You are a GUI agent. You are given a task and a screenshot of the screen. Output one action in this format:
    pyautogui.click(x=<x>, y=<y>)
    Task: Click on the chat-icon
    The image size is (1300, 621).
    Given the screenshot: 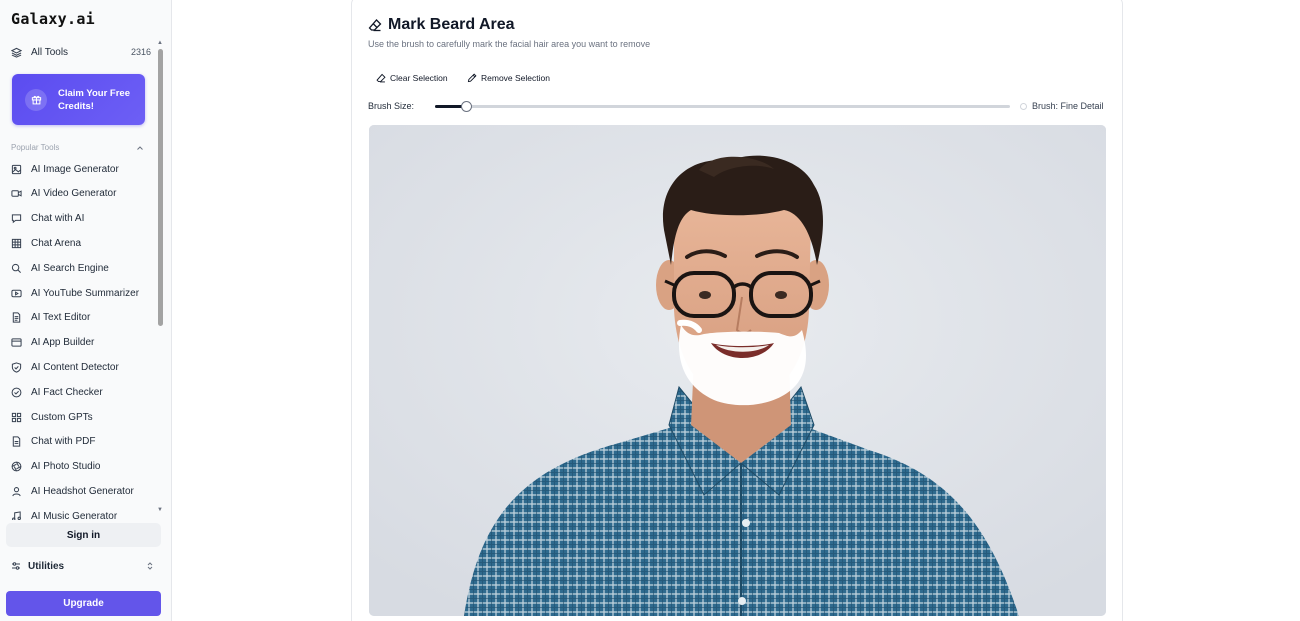 What is the action you would take?
    pyautogui.click(x=16, y=218)
    